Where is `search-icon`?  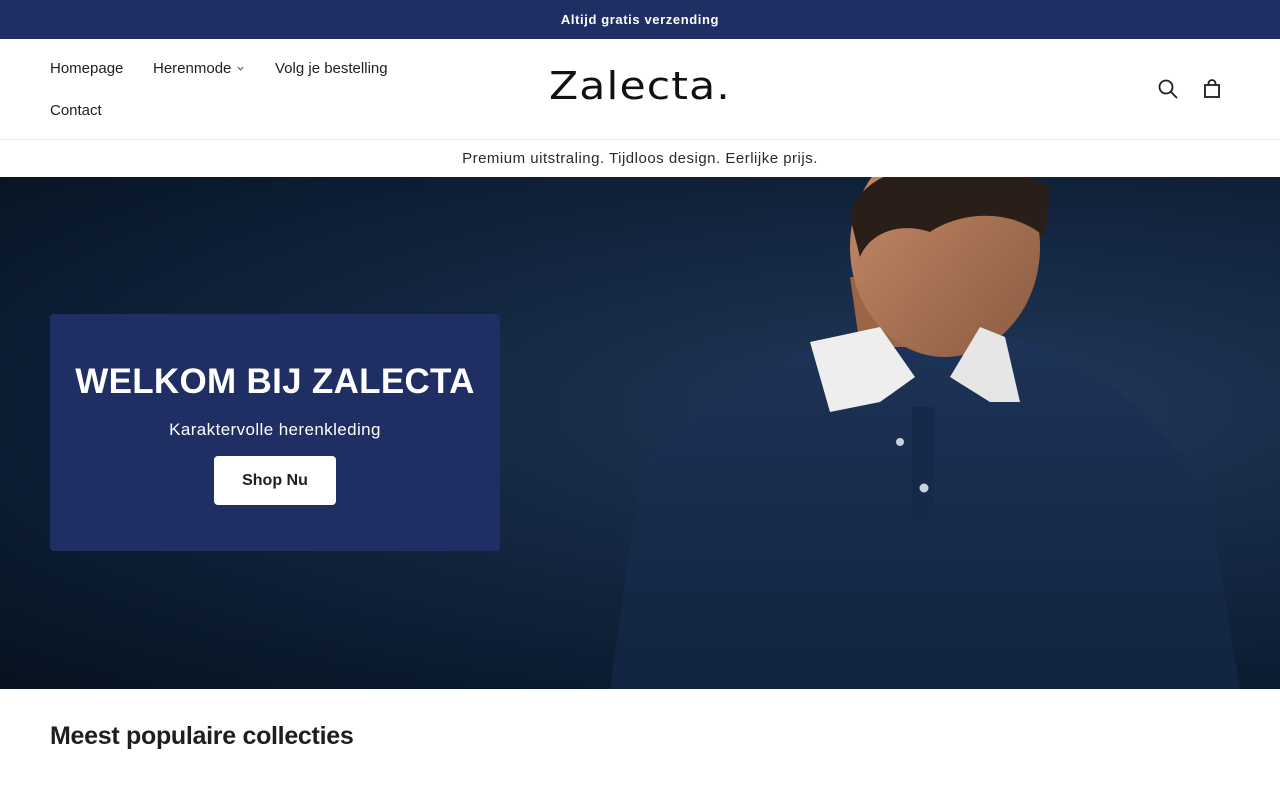 search-icon is located at coordinates (1168, 89).